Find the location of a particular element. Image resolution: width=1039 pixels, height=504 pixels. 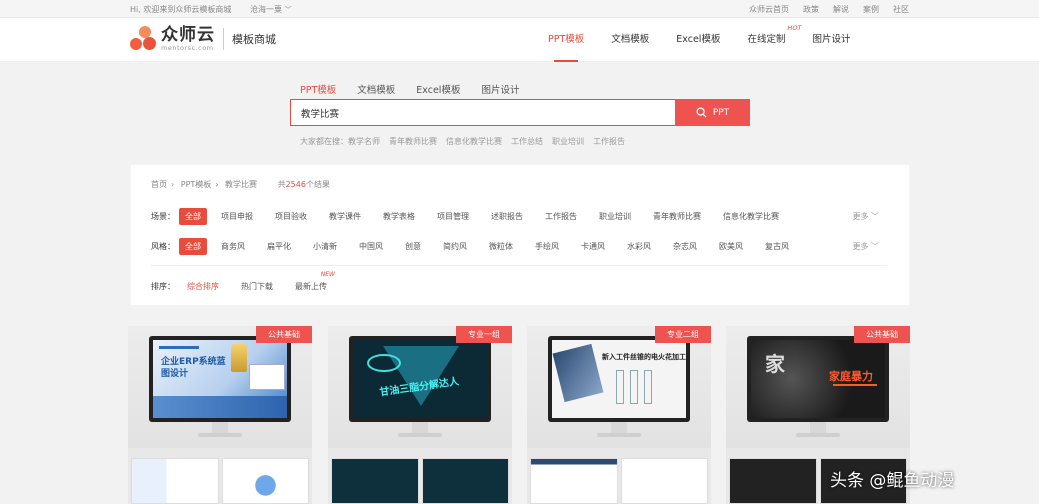

search-tab-ppt: PPT模板 is located at coordinates (318, 89).